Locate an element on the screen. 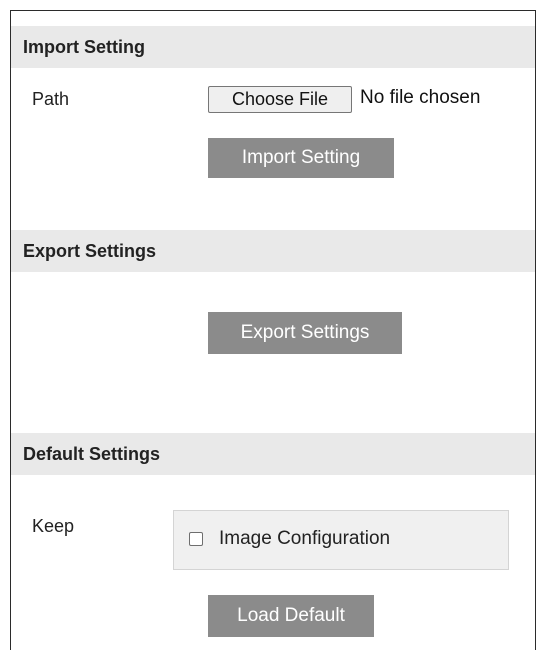  file-status-text: No file chosen is located at coordinates (420, 97).